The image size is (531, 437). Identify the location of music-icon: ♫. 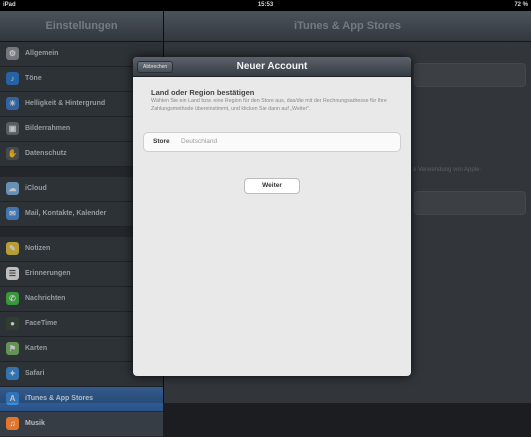
(12, 423).